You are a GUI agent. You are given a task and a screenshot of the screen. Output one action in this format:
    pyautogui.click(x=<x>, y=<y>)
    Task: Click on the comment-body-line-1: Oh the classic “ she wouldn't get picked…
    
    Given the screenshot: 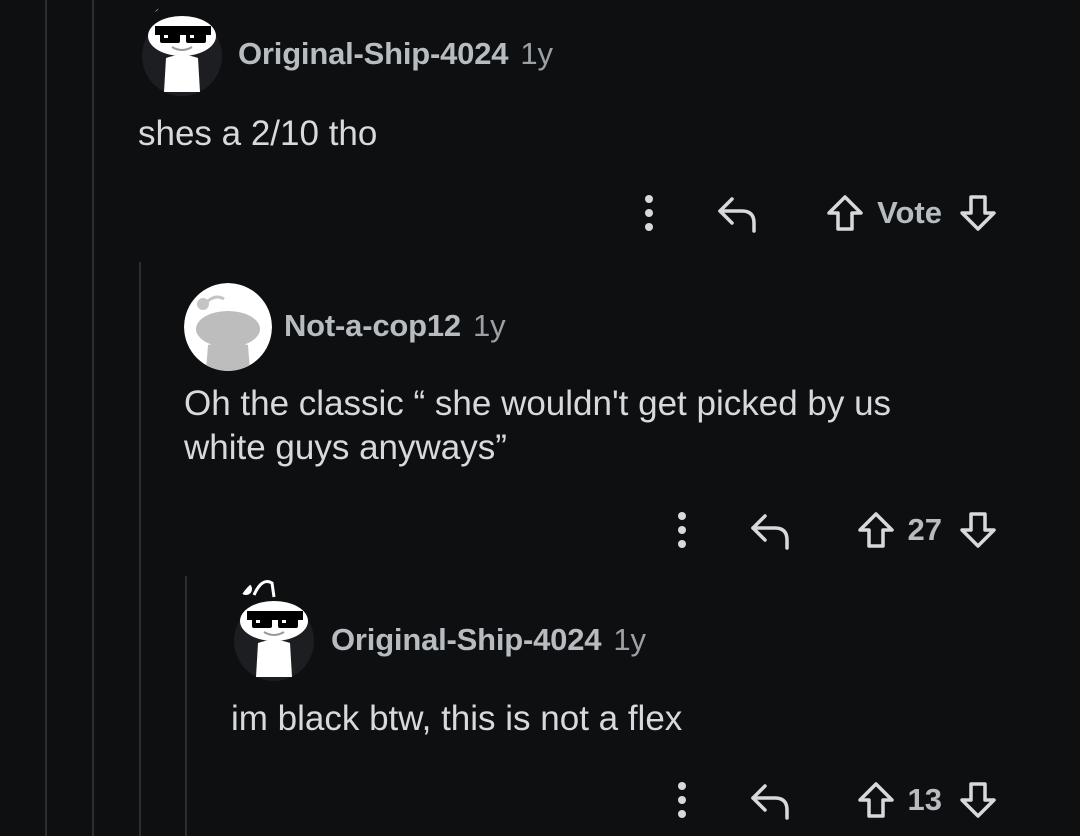 What is the action you would take?
    pyautogui.click(x=538, y=403)
    